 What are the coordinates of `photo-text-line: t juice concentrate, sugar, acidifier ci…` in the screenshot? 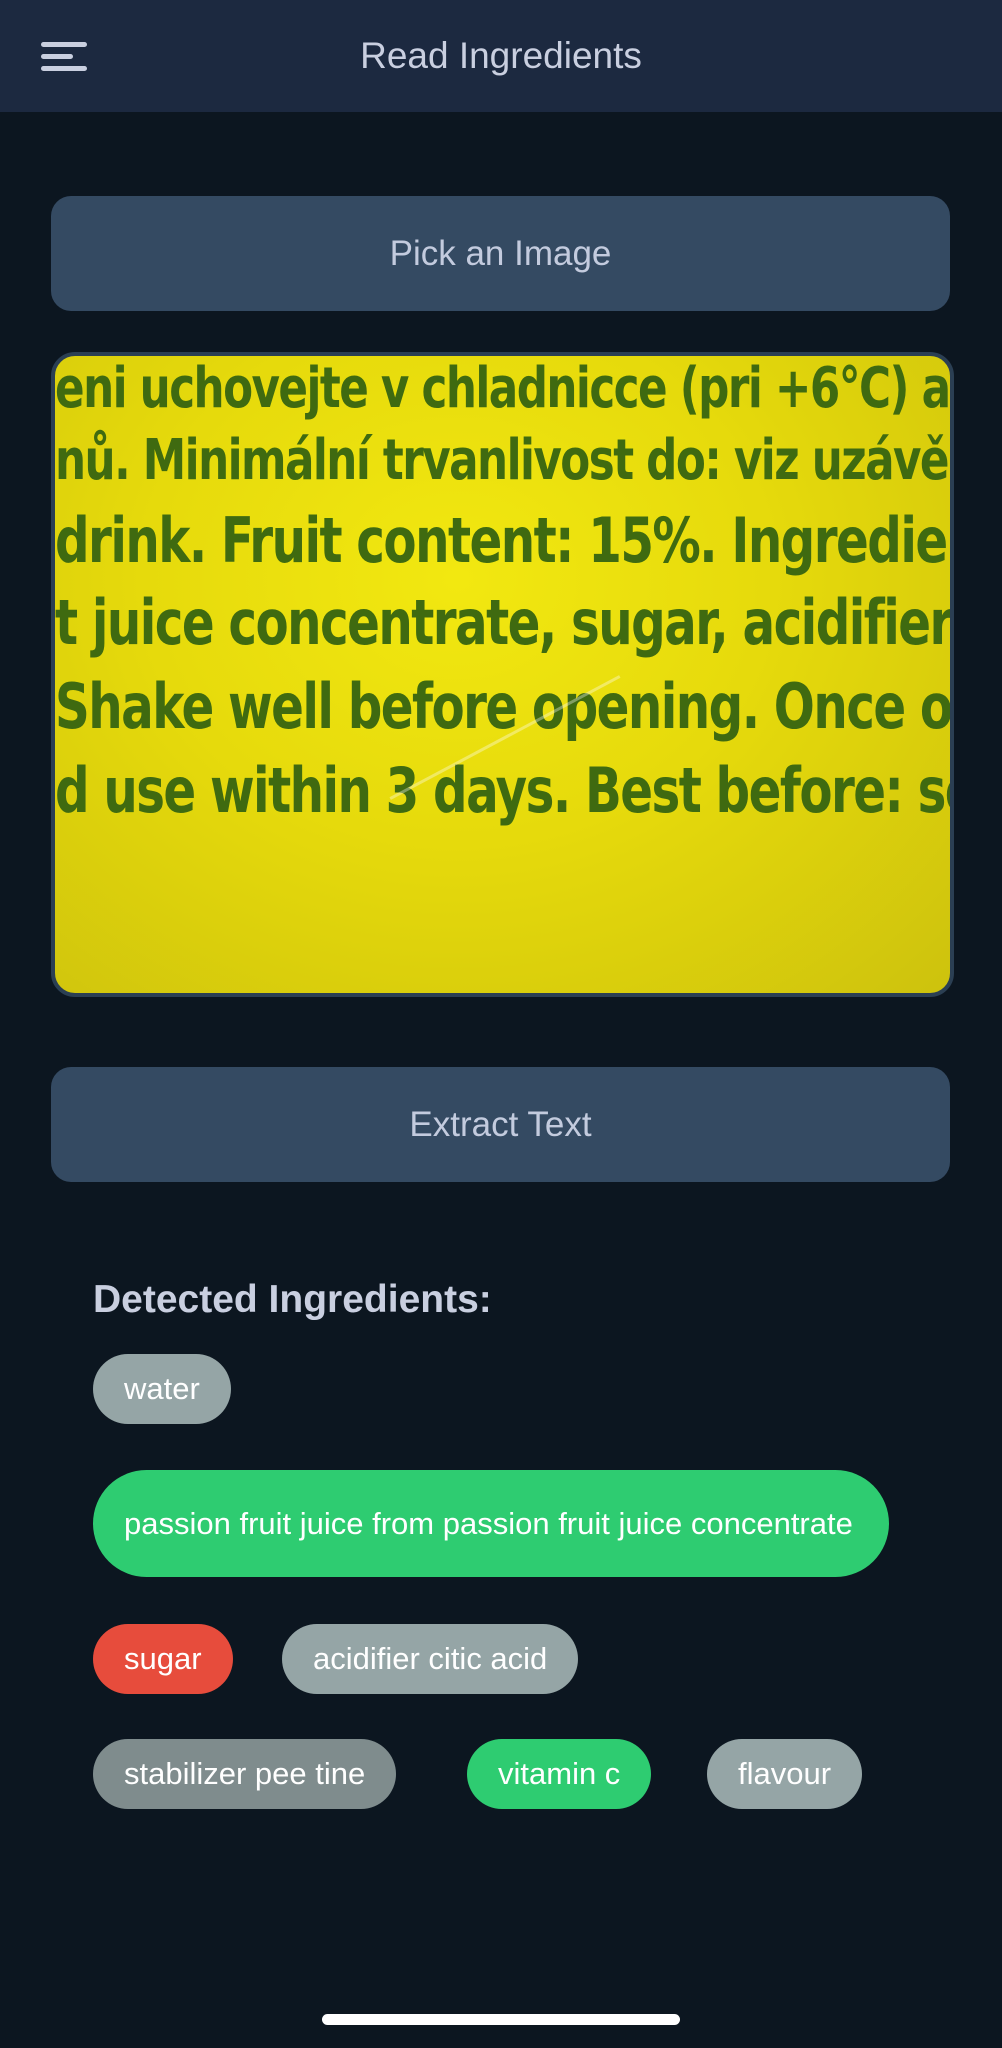 It's located at (503, 622).